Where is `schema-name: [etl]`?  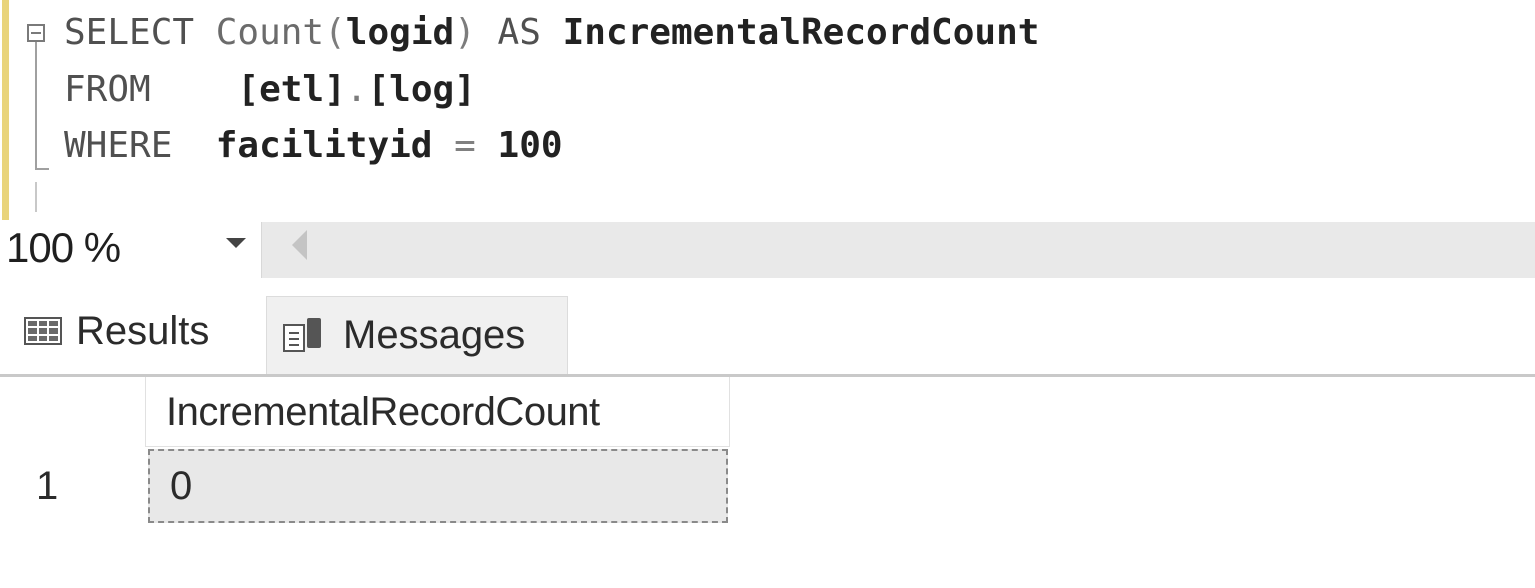 schema-name: [etl] is located at coordinates (291, 89).